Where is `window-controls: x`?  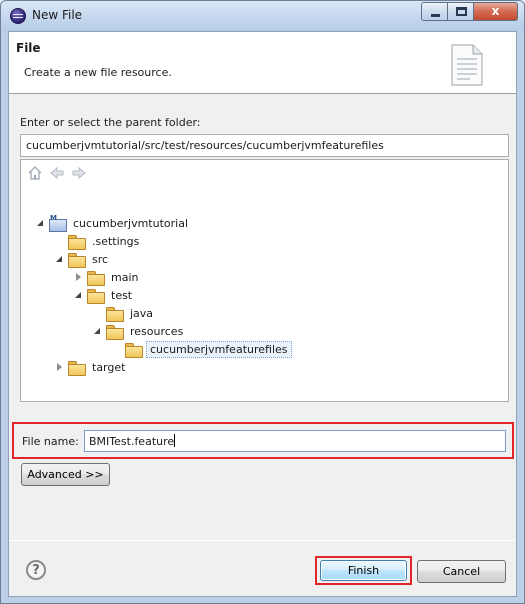 window-controls: x is located at coordinates (469, 11).